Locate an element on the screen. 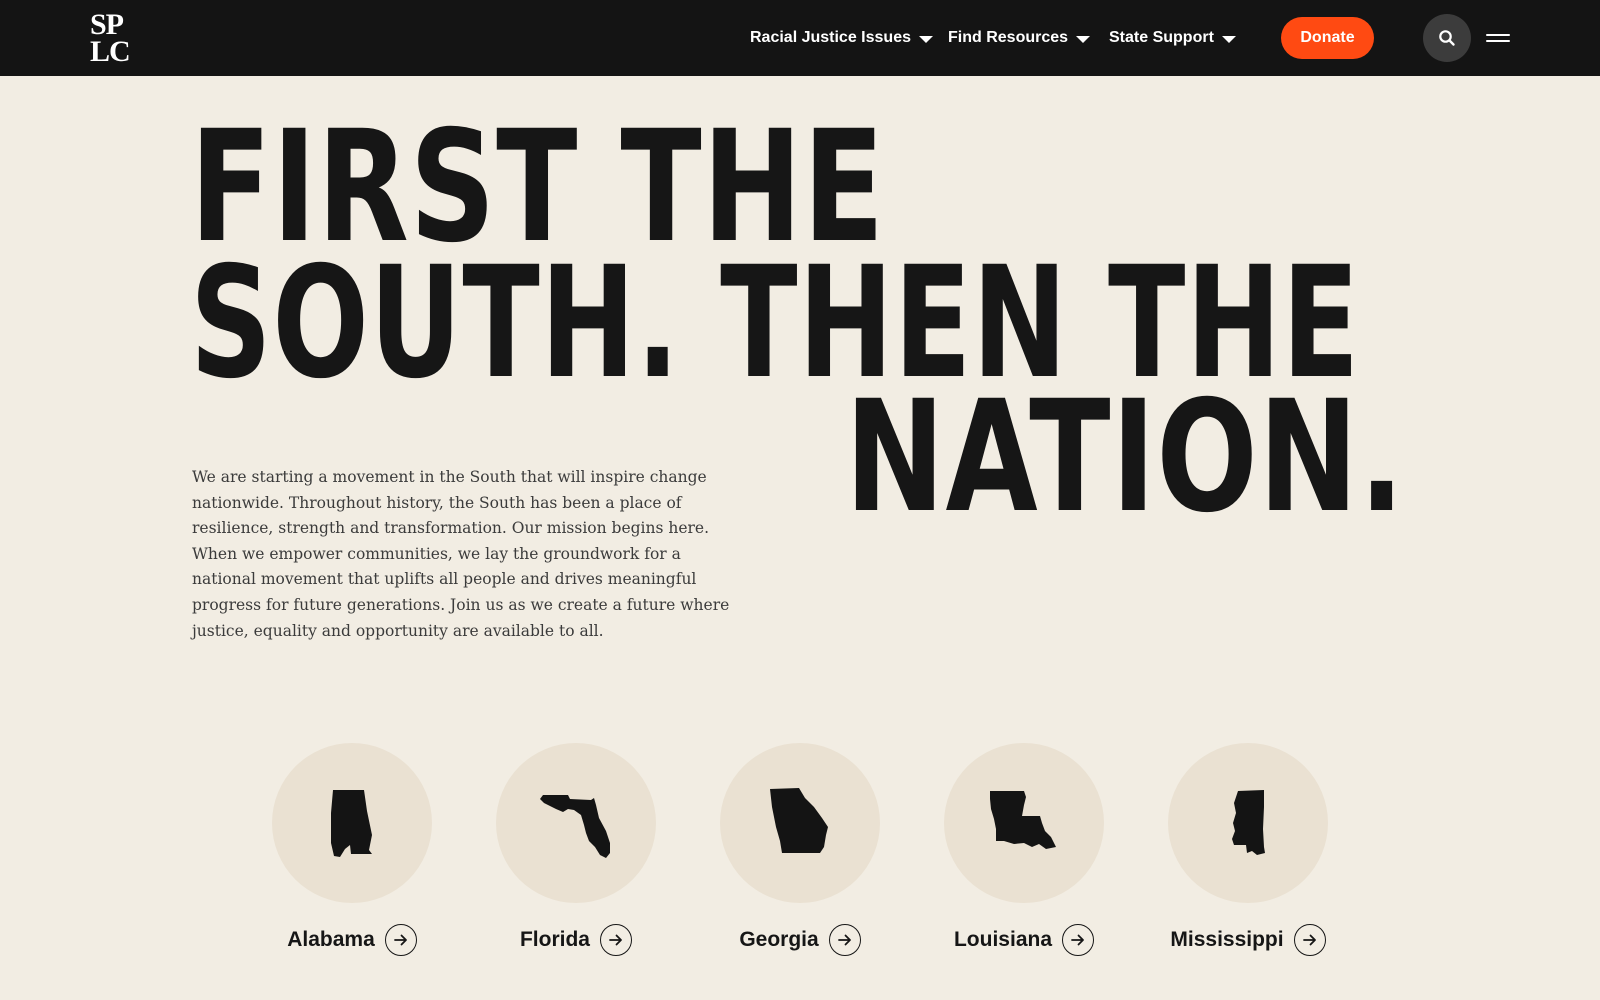 This screenshot has width=1600, height=1000. splc-logo: SP LC is located at coordinates (114, 39).